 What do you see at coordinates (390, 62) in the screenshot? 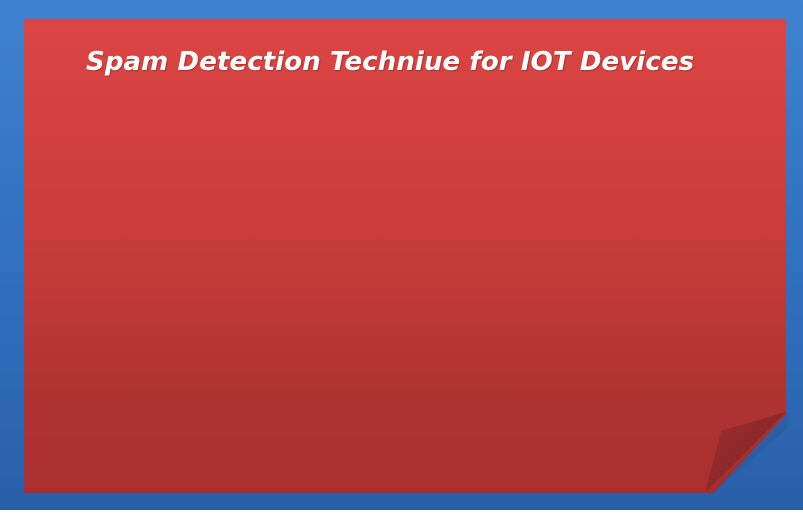
I see `slide-title: Spam Detection Techniue for IOT Devices` at bounding box center [390, 62].